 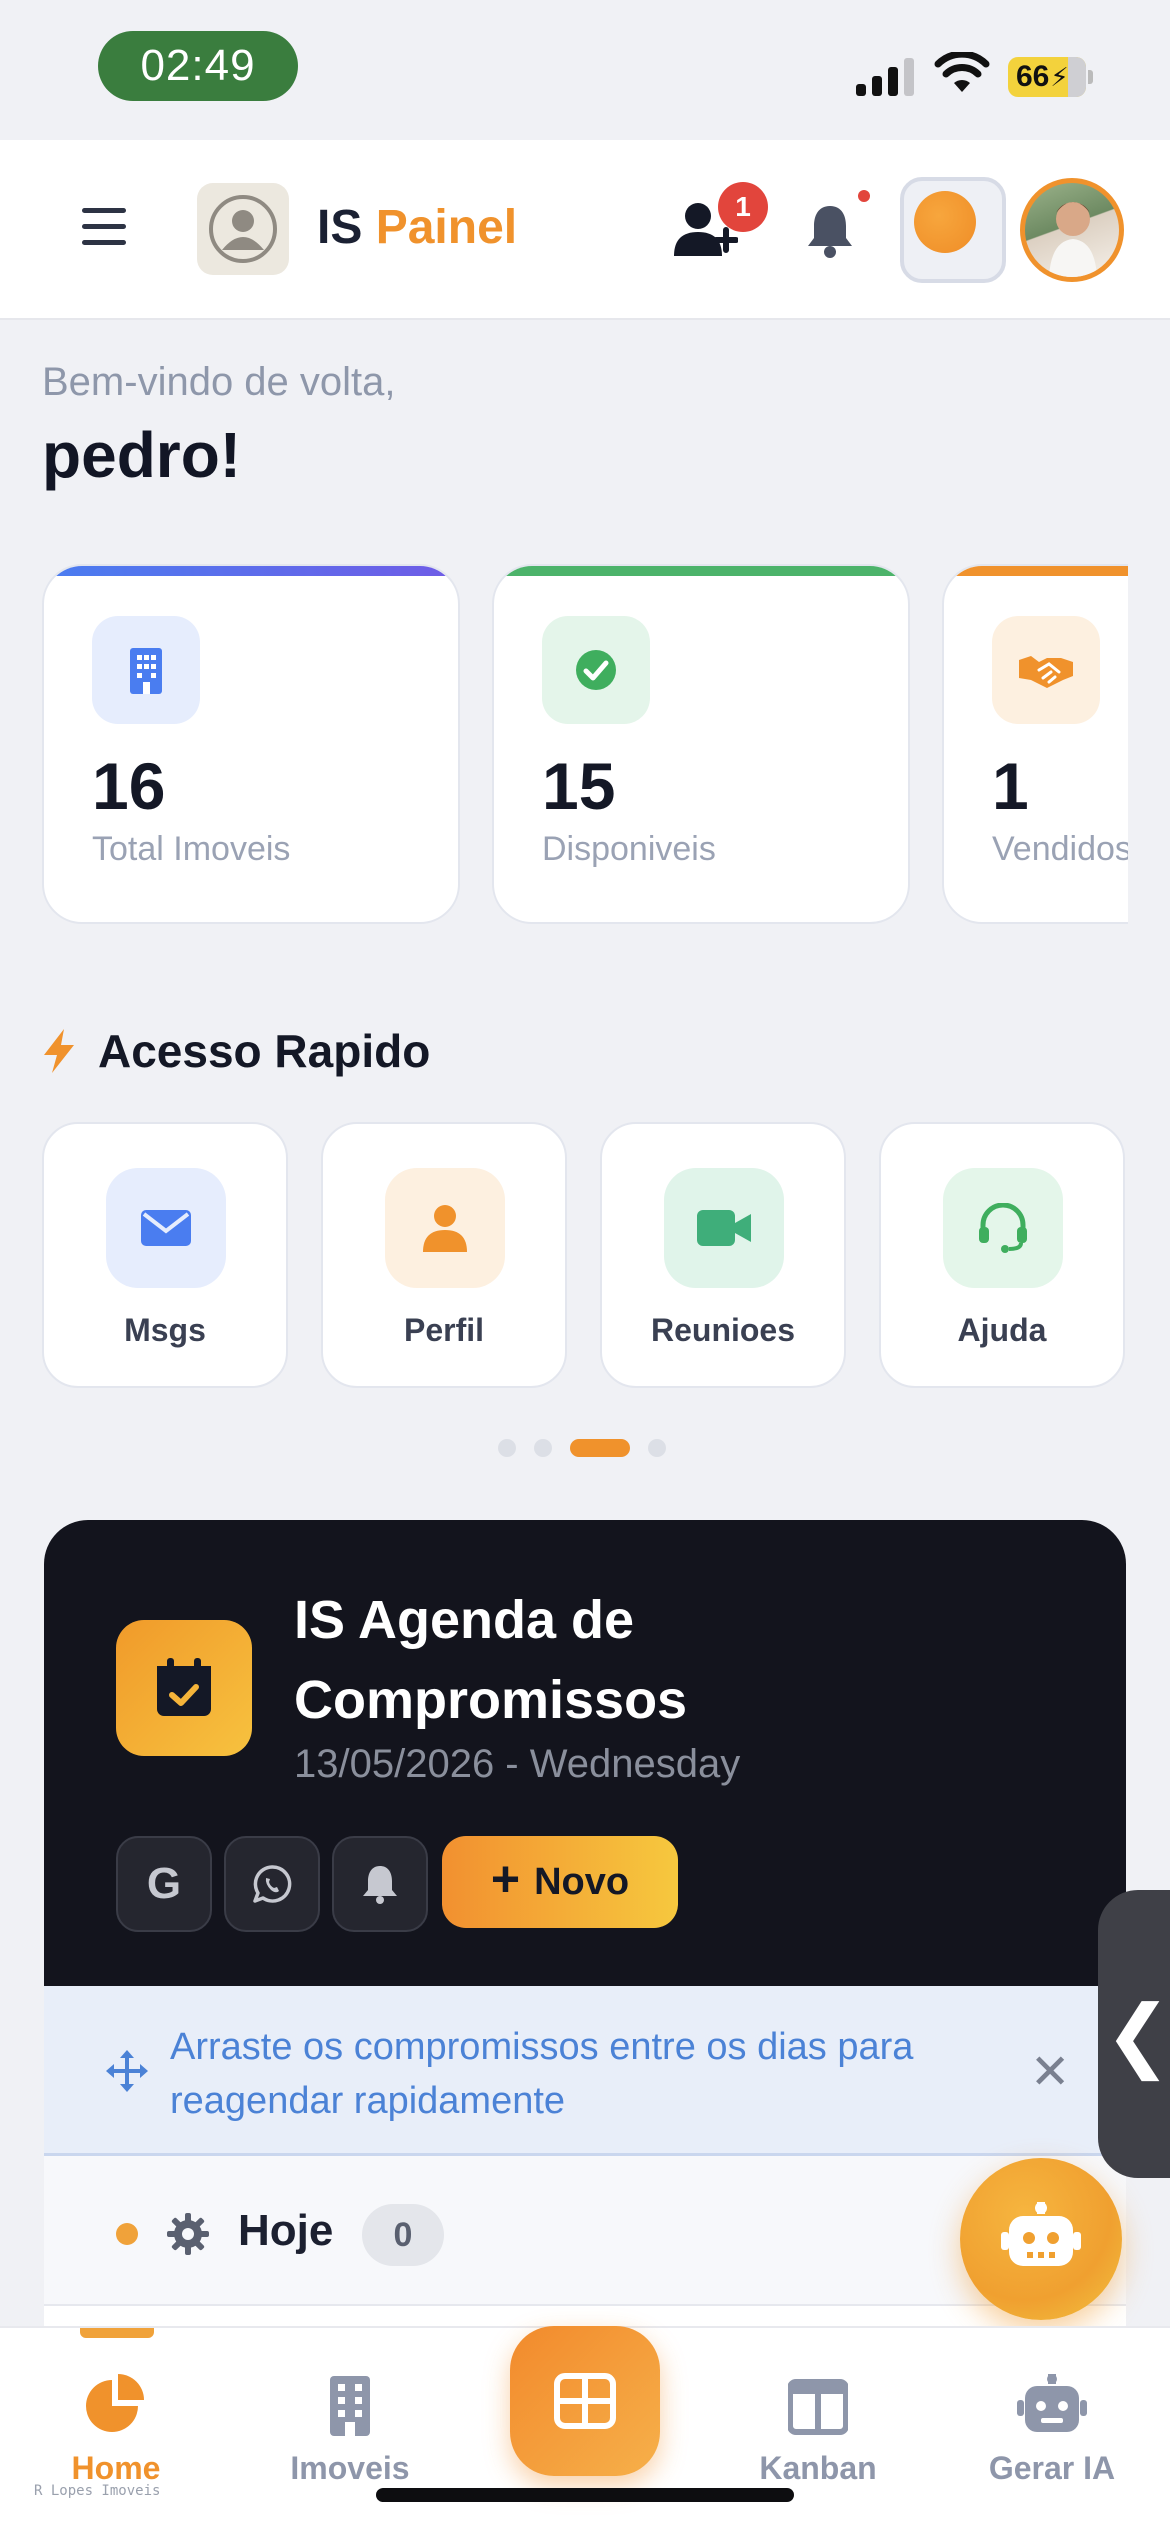 What do you see at coordinates (127, 2234) in the screenshot?
I see `status-dot` at bounding box center [127, 2234].